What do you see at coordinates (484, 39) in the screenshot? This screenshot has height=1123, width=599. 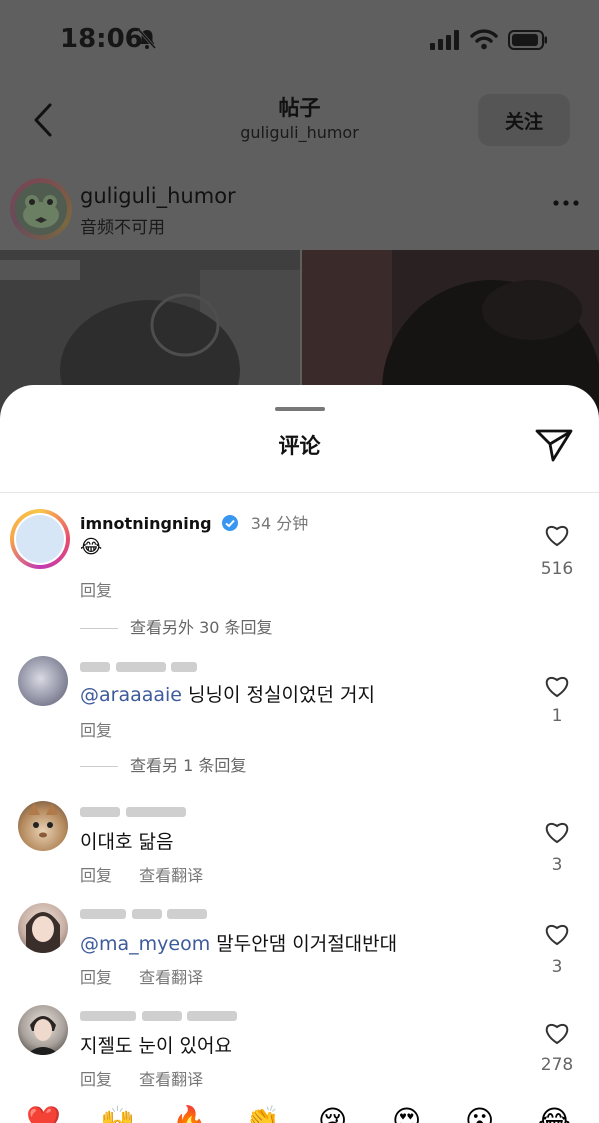 I see `wifi-icon` at bounding box center [484, 39].